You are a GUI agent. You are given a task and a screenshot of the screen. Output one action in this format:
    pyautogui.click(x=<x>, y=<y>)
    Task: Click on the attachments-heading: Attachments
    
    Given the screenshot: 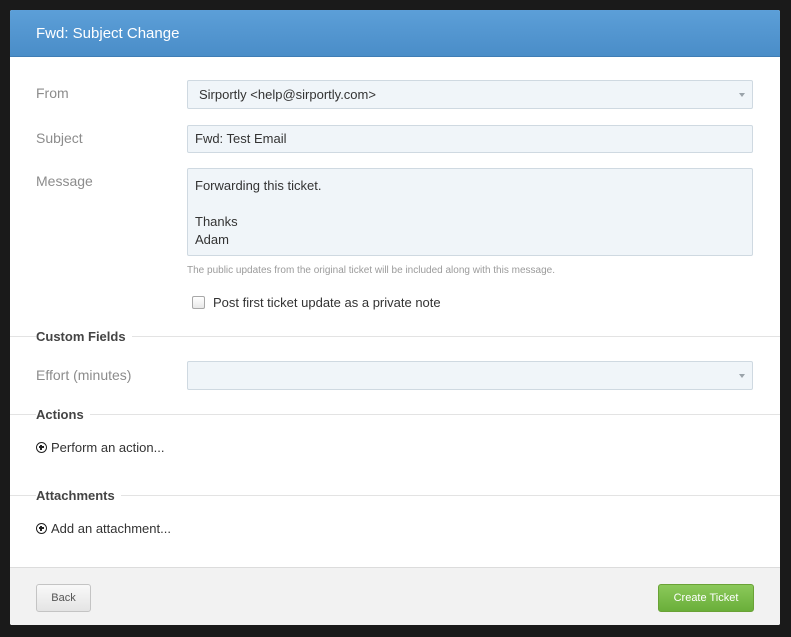 What is the action you would take?
    pyautogui.click(x=78, y=495)
    